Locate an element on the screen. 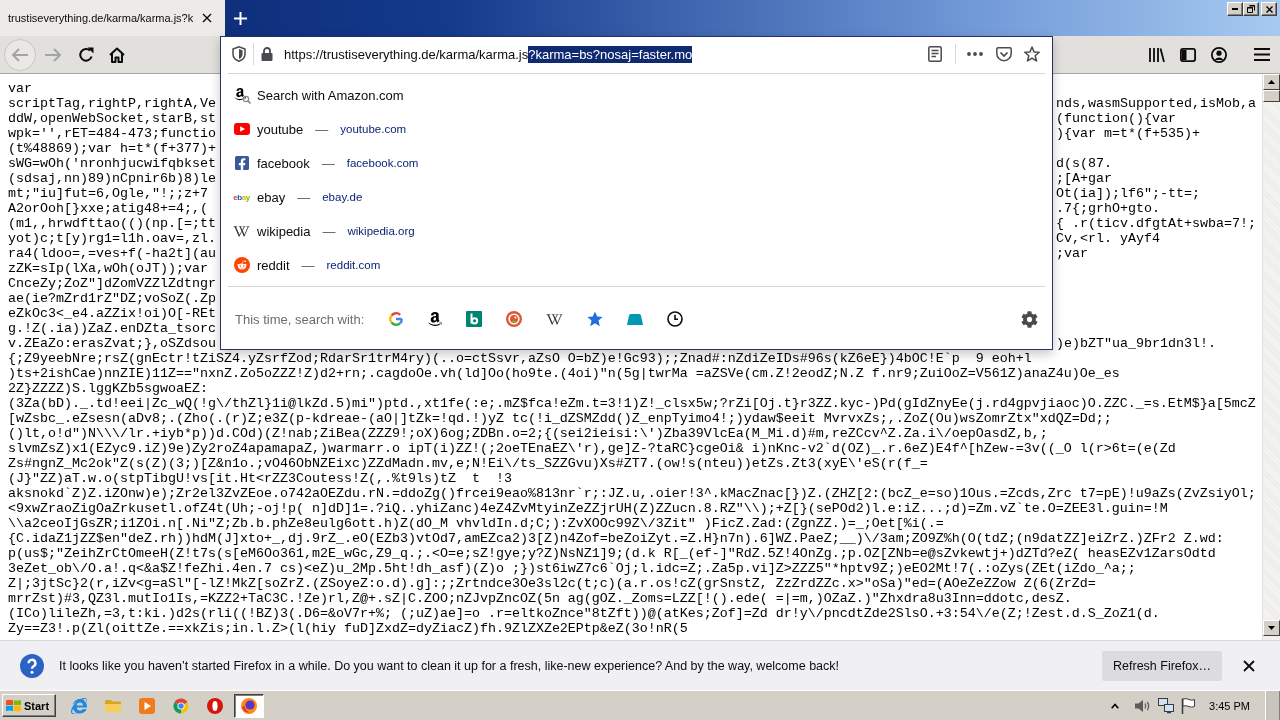 This screenshot has width=1280, height=720. code-line: (3Za(bD)._.td!eei|Zc_wQ(!g\/thZl}1i@lkZd.5)mi")ptd.,xt1fe(:e;.mZ$fca!eZm.t=3!1)Z!_clsx5w;?rZi[Oj.t}r3ZZ.kyc-)Pd(gIdZnyEe(j.rd4gpvjiaoc)O.ZZC._=s.EtM$}a[5mcZ is located at coordinates (632, 403).